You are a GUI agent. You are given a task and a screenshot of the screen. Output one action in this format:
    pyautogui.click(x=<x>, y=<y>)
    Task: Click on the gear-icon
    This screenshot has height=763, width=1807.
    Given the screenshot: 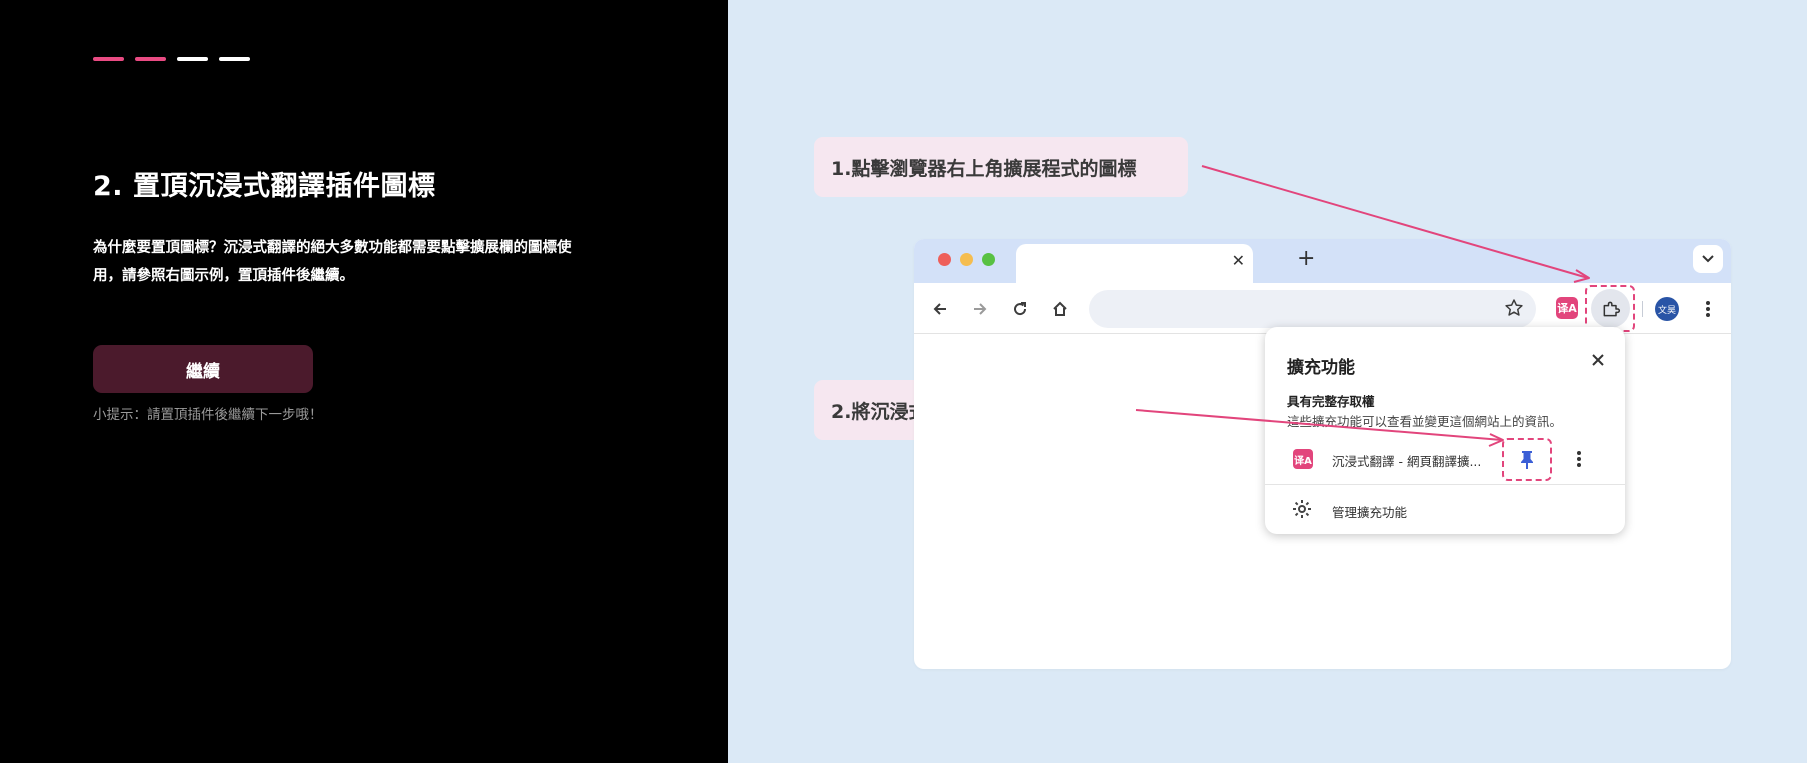 What is the action you would take?
    pyautogui.click(x=1302, y=511)
    